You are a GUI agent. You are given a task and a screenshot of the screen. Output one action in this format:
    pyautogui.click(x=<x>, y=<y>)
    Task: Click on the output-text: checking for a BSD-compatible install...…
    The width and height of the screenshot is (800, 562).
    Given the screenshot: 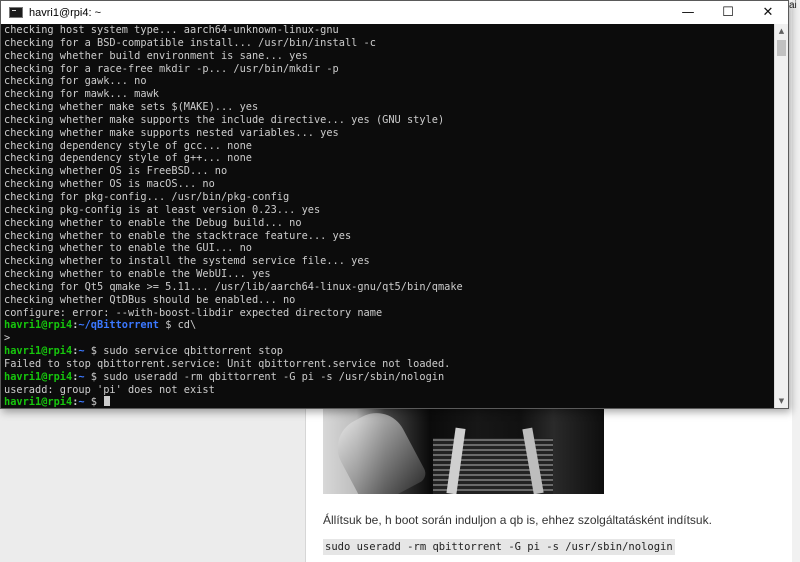 What is the action you would take?
    pyautogui.click(x=190, y=42)
    